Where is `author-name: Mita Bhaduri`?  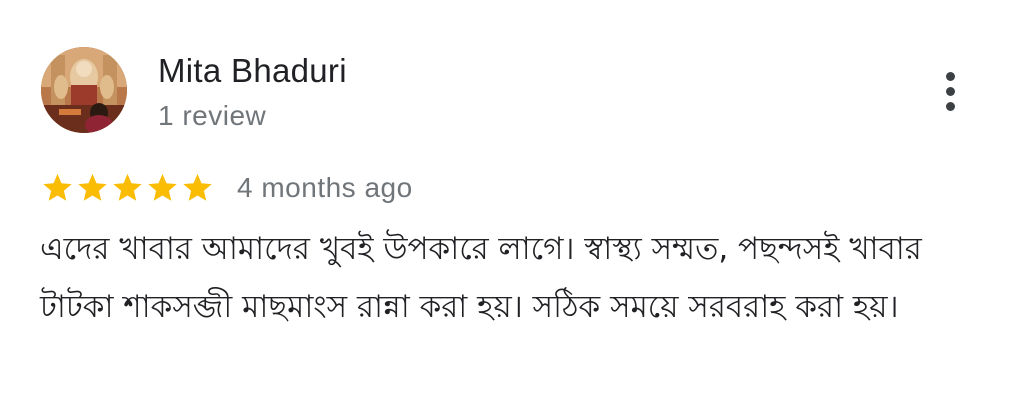 author-name: Mita Bhaduri is located at coordinates (252, 71).